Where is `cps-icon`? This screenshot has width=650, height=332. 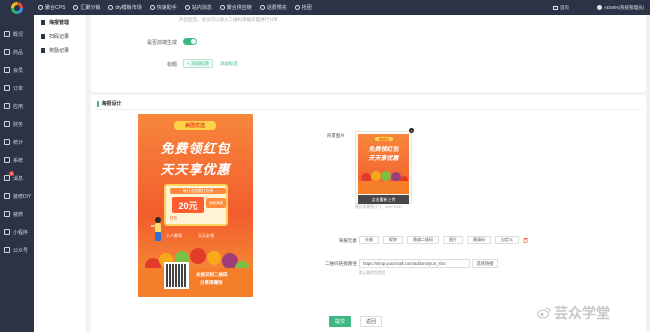 cps-icon is located at coordinates (40, 7).